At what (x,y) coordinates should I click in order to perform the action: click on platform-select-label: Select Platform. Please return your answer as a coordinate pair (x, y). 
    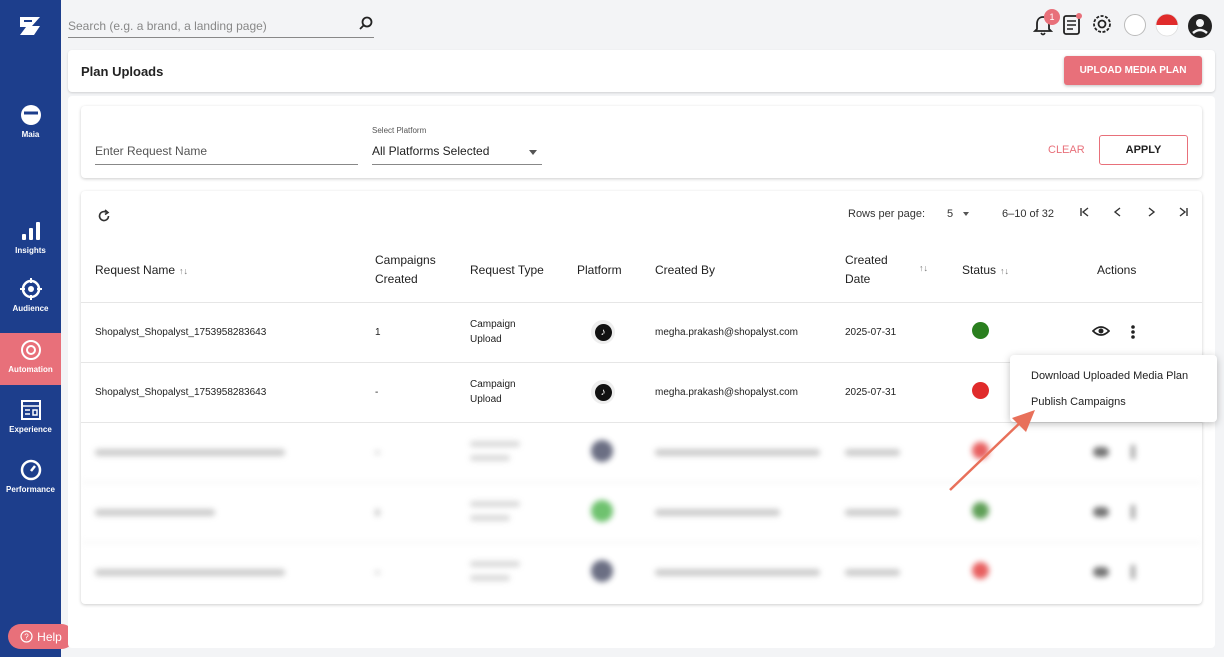
    Looking at the image, I should click on (399, 130).